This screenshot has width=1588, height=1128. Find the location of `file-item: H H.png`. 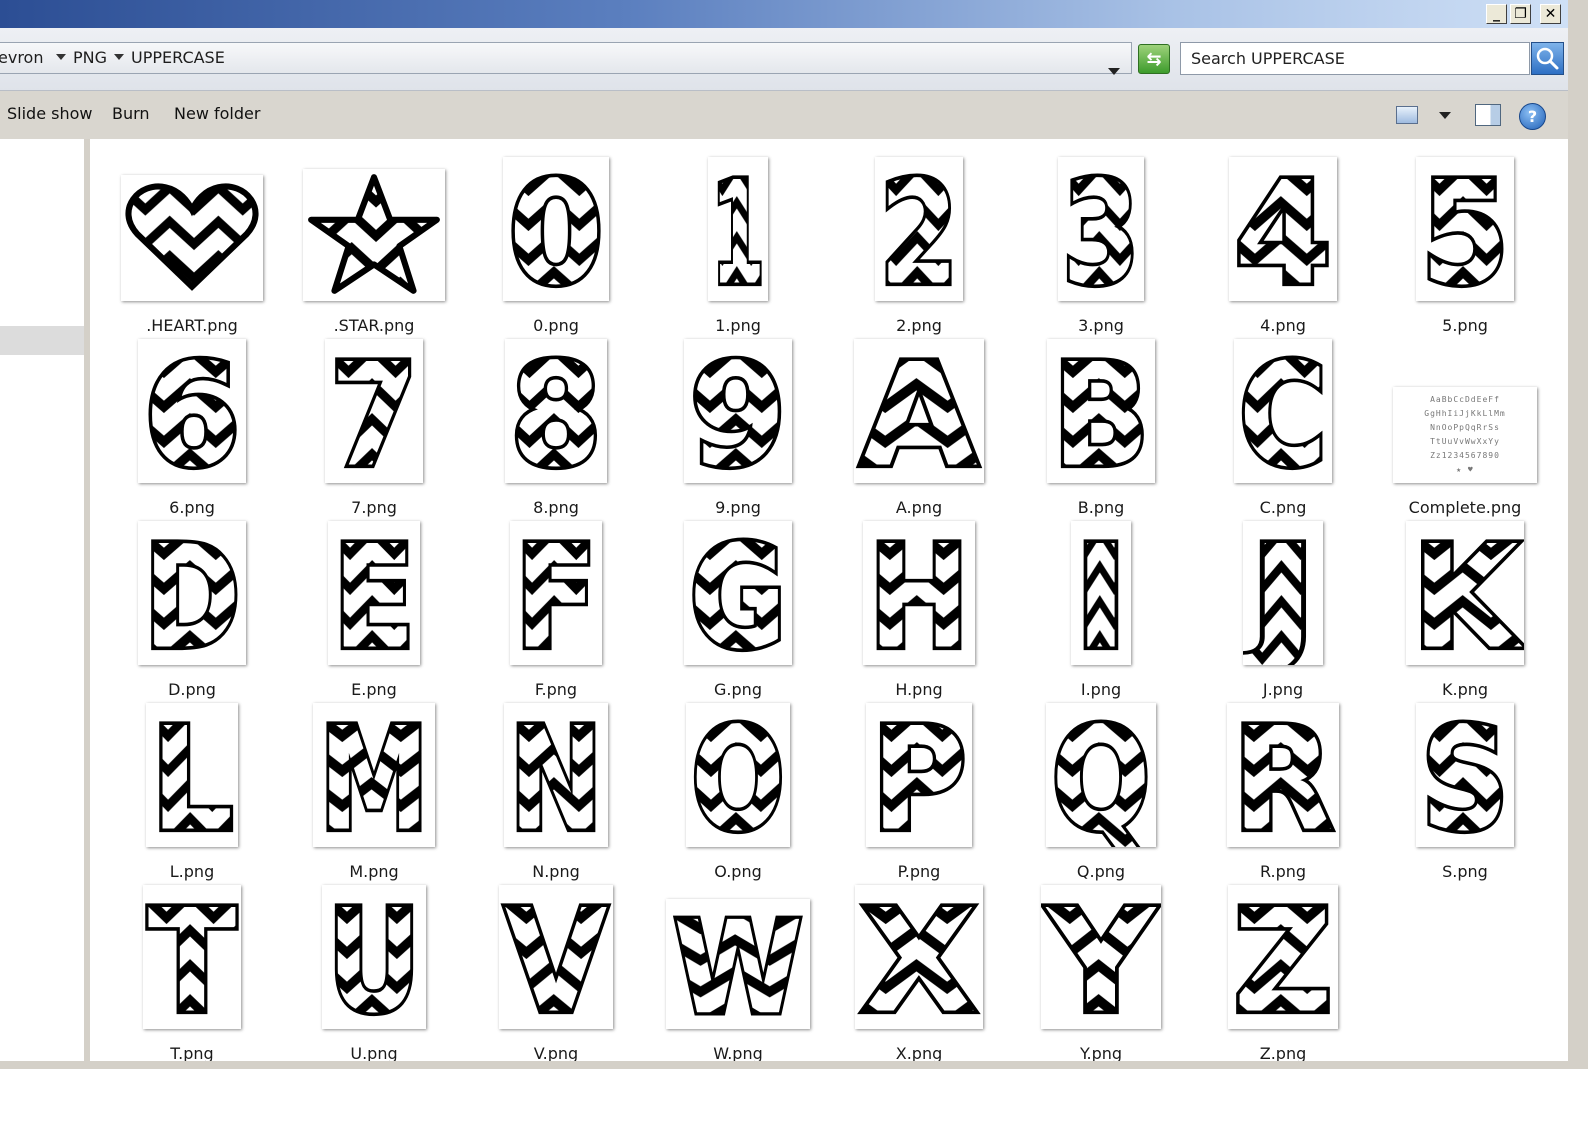

file-item: H H.png is located at coordinates (919, 610).